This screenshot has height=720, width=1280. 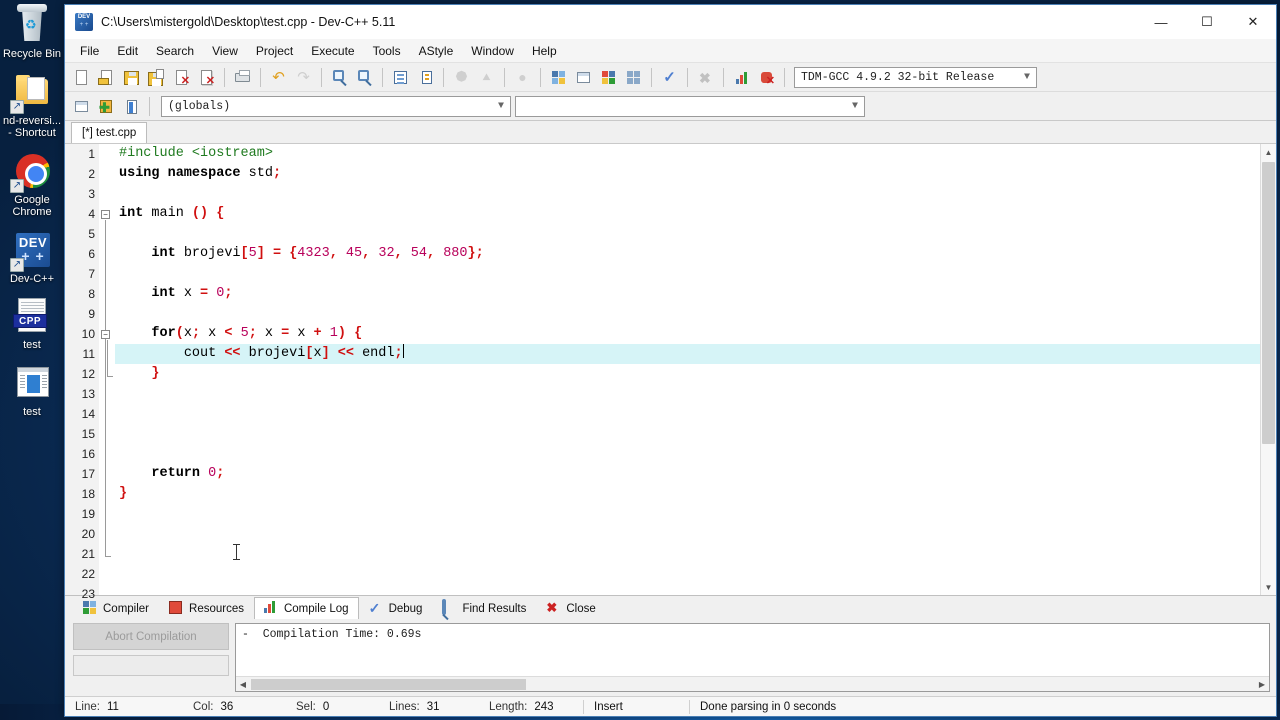 I want to click on desktop-icon-google-chrome: ↗ Google Chrome, so click(x=32, y=184).